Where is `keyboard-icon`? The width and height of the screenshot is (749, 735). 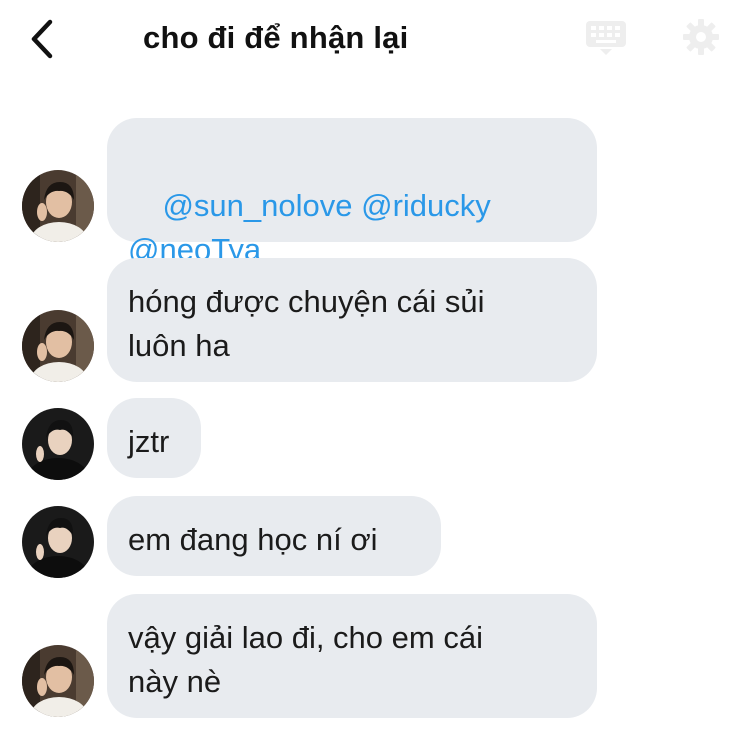
keyboard-icon is located at coordinates (606, 38).